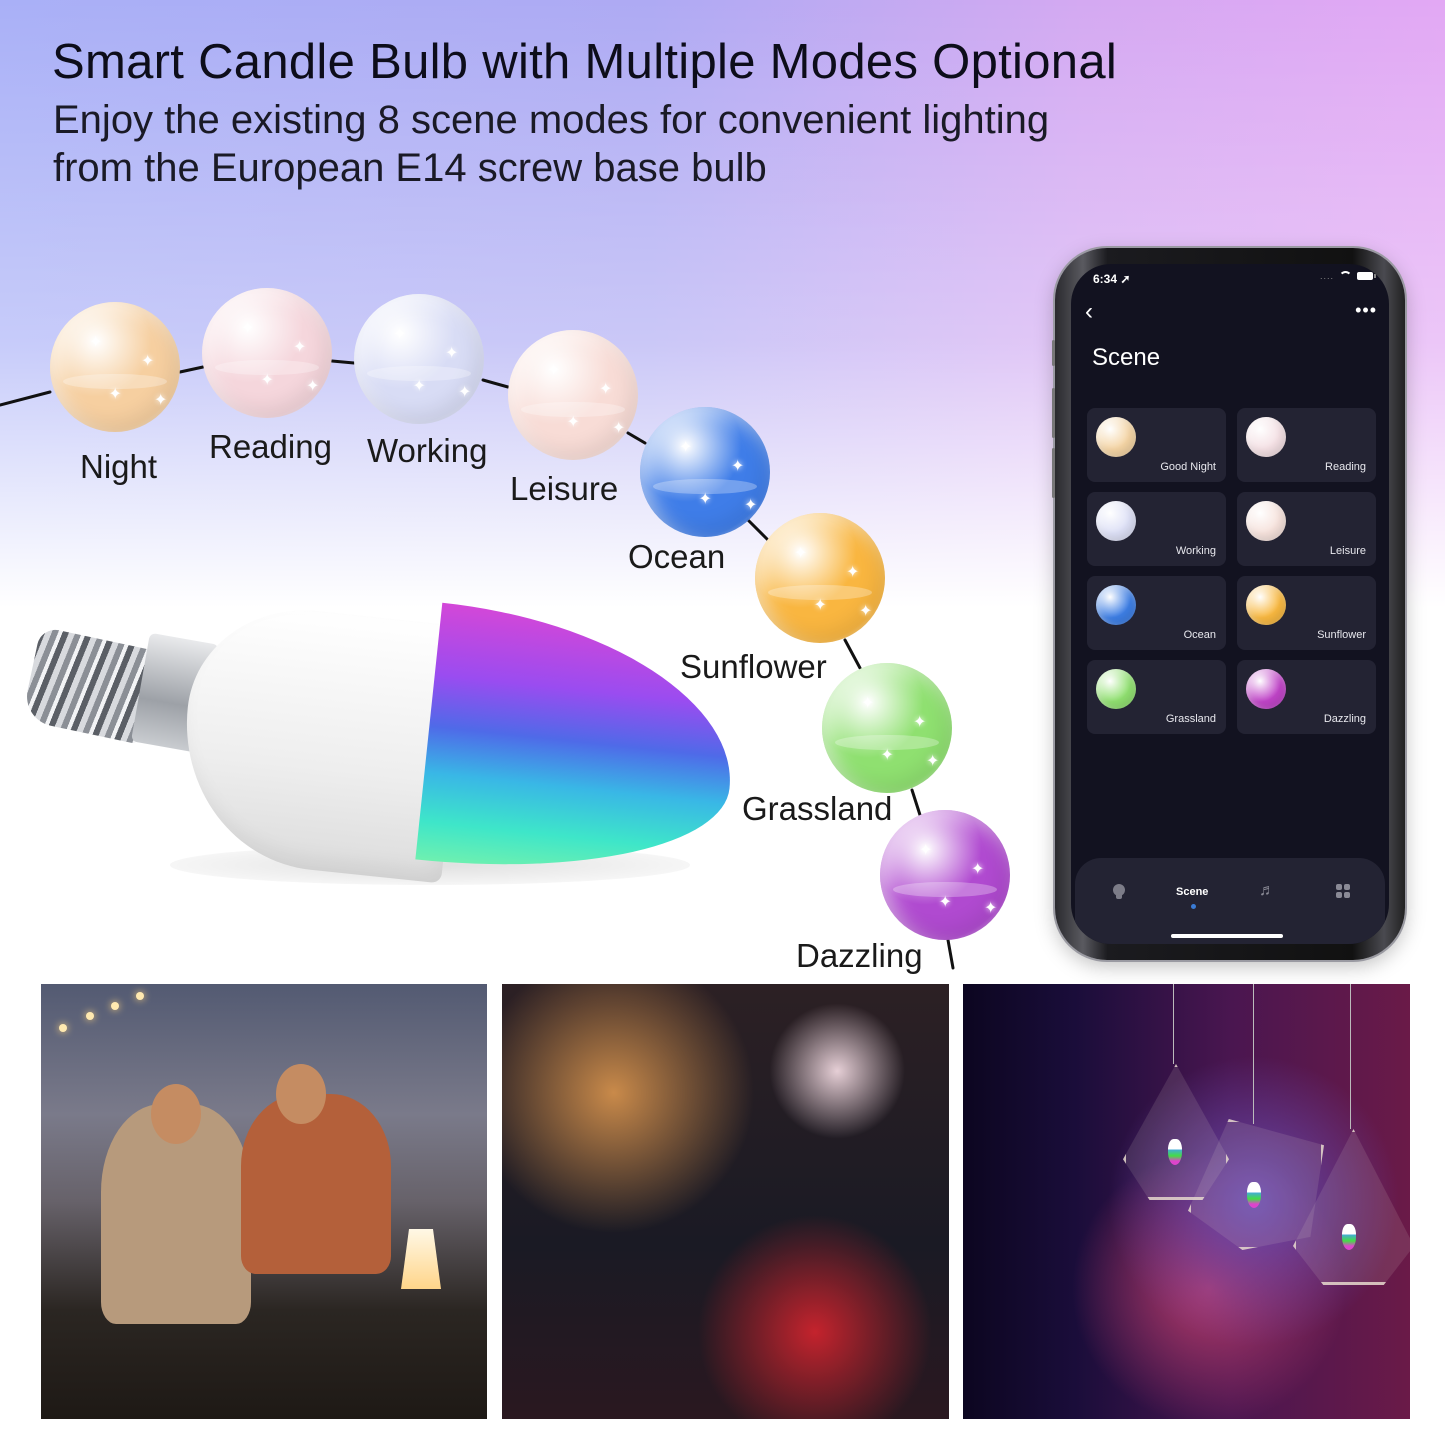 Image resolution: width=1445 pixels, height=1445 pixels. I want to click on wifi-icon, so click(1345, 276).